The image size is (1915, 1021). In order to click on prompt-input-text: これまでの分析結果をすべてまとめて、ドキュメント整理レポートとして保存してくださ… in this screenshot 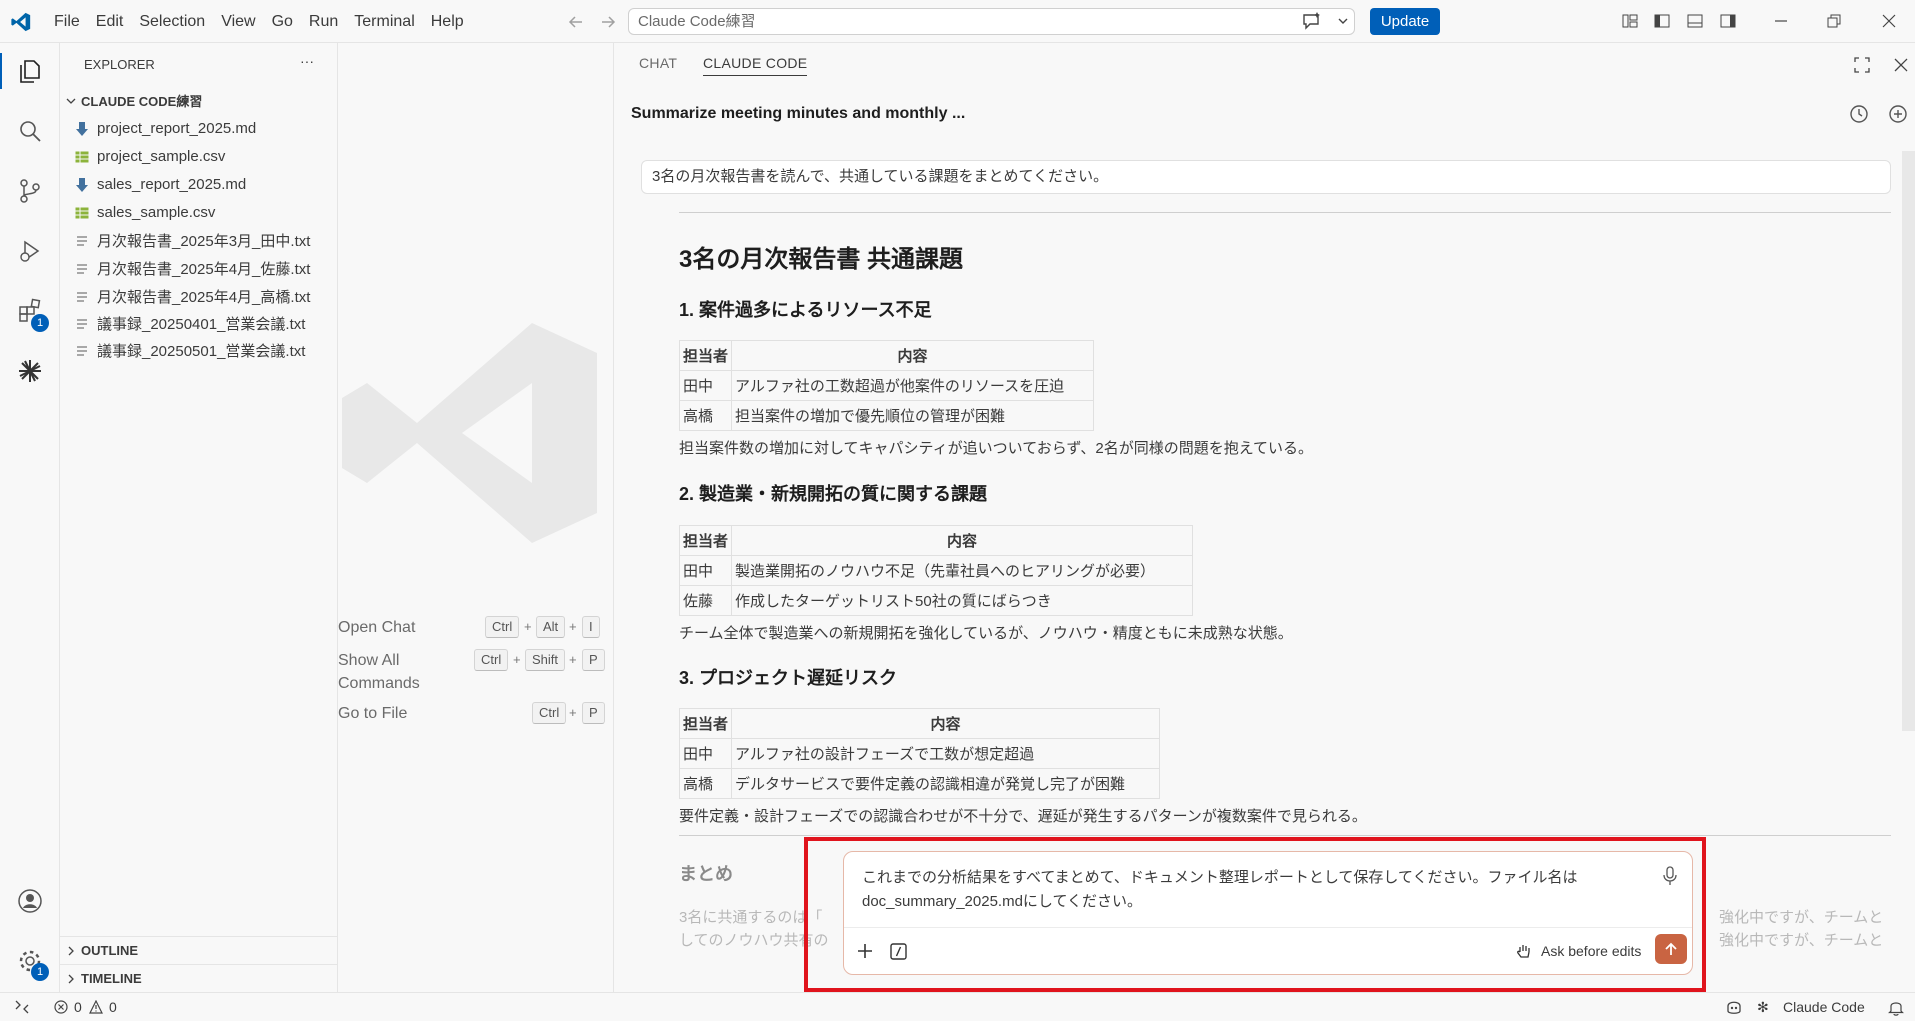, I will do `click(1252, 890)`.